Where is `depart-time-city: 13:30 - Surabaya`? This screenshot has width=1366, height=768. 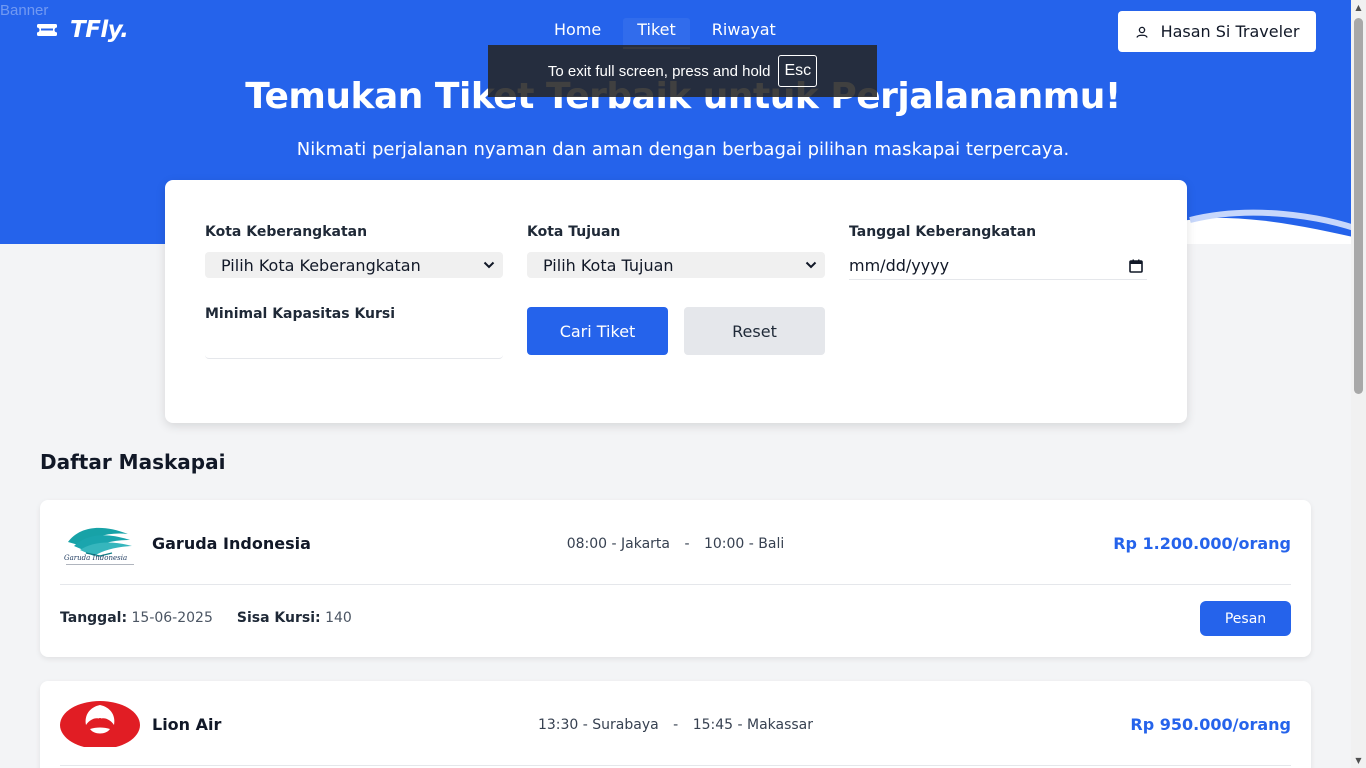 depart-time-city: 13:30 - Surabaya is located at coordinates (598, 725).